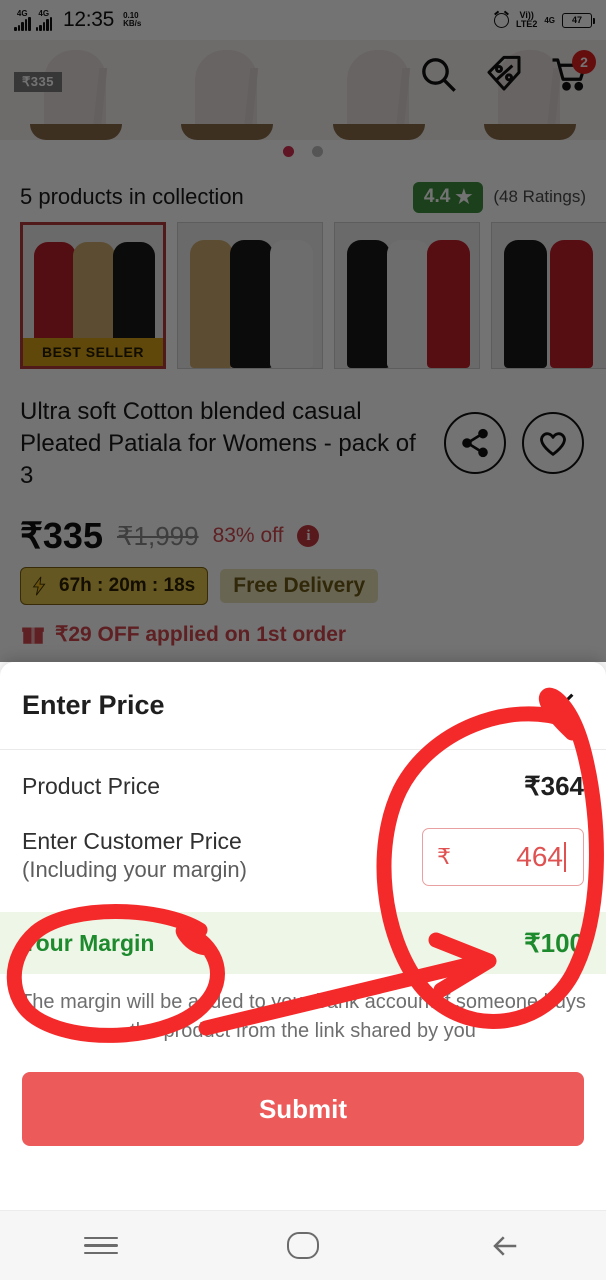  I want to click on carousel-dots, so click(303, 151).